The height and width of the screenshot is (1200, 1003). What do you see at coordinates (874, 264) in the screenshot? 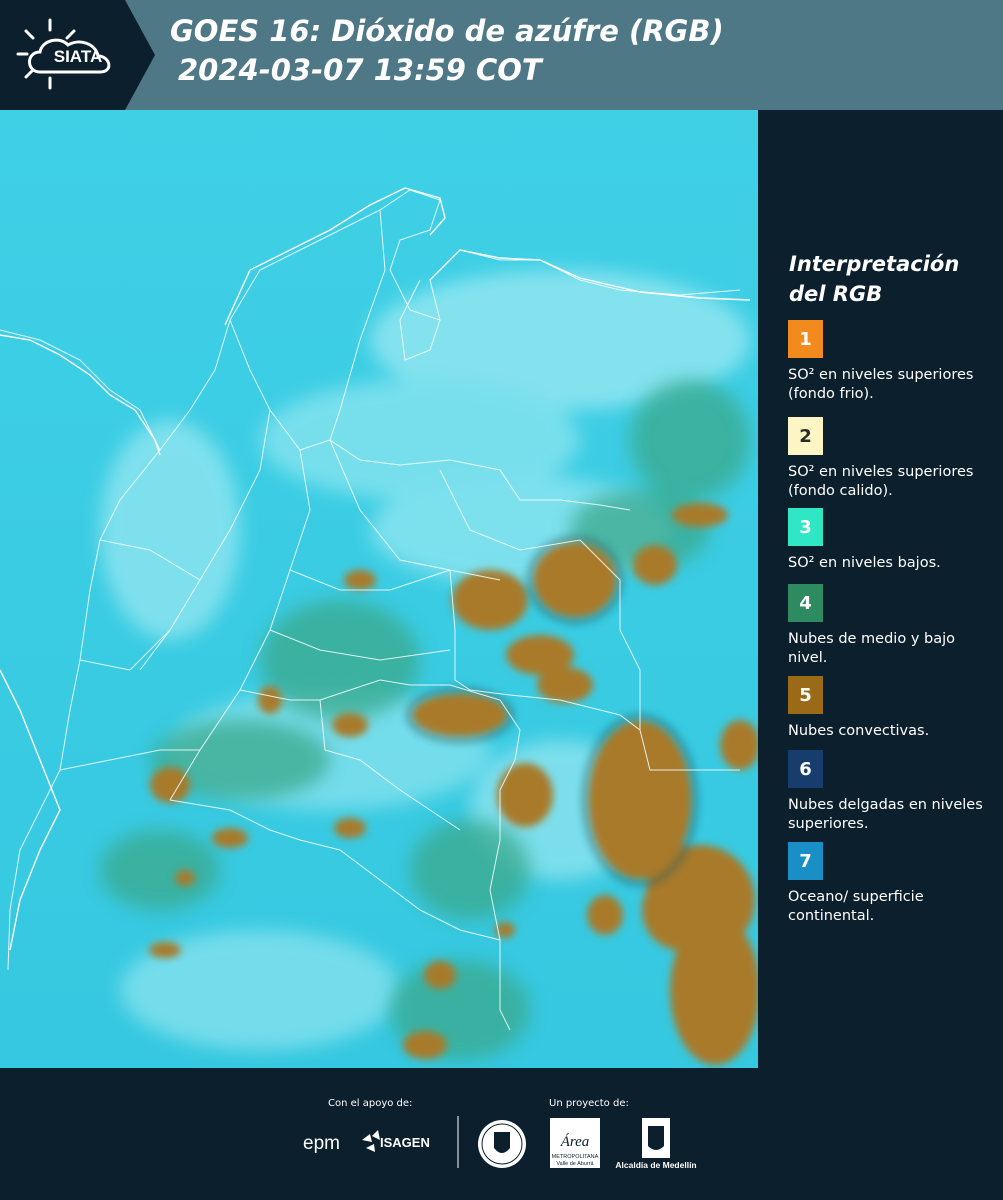
I see `legend-title-line1: Interpretación` at bounding box center [874, 264].